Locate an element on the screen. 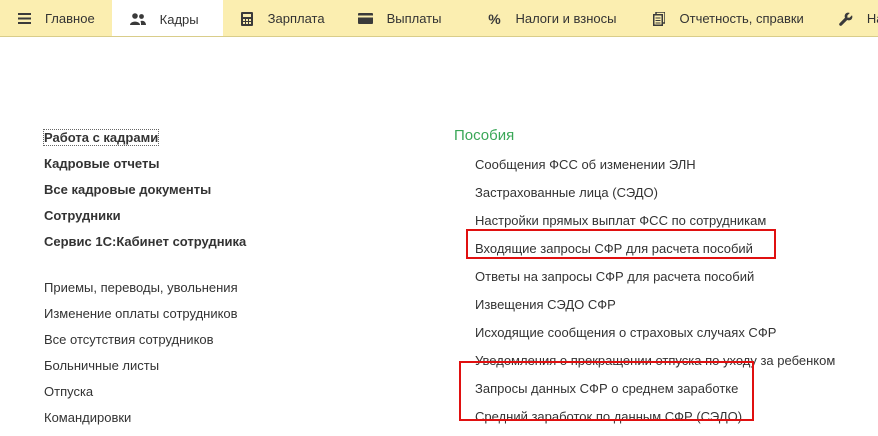 The width and height of the screenshot is (878, 436). tab-kadry: Кадры is located at coordinates (167, 18).